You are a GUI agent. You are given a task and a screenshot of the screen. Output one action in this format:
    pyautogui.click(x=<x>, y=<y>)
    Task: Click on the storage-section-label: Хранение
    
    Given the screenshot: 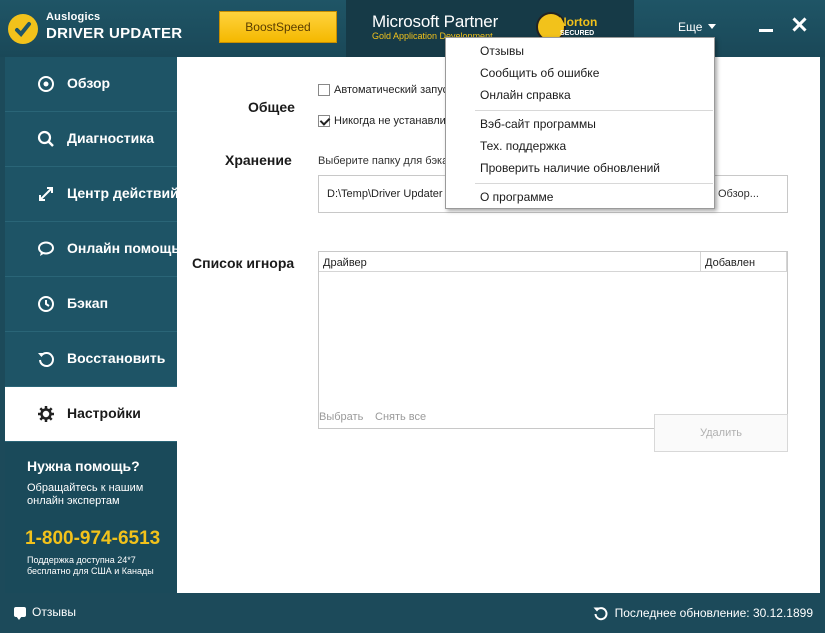 What is the action you would take?
    pyautogui.click(x=258, y=160)
    